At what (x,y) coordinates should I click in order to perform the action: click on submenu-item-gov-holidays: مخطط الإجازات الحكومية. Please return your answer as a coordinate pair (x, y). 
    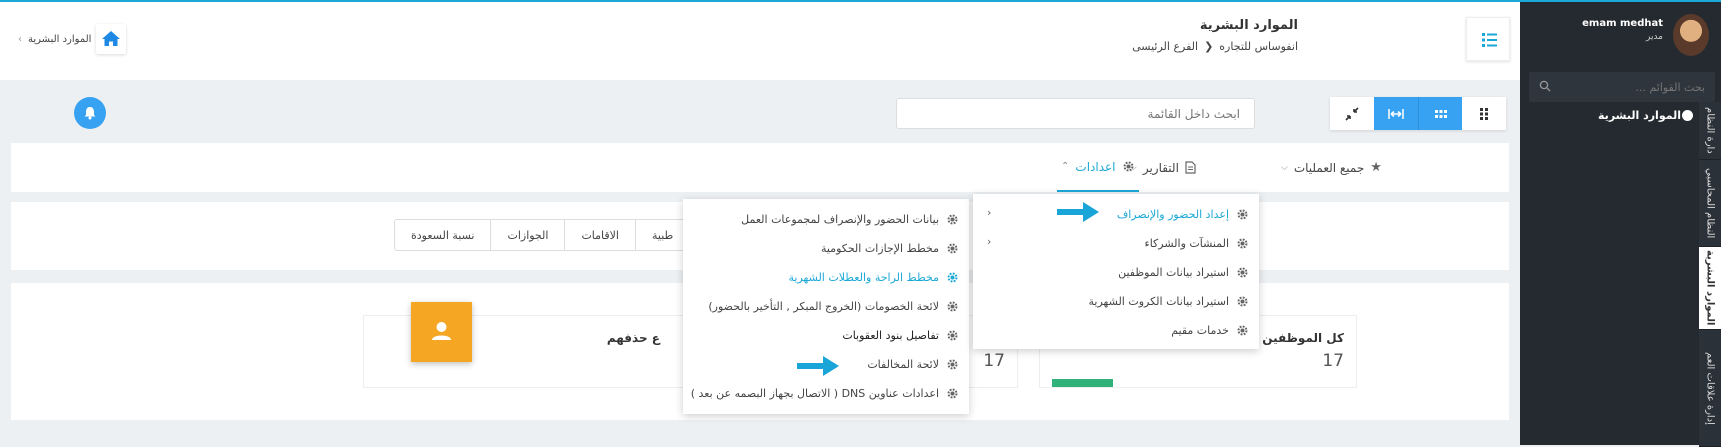
    Looking at the image, I should click on (890, 248).